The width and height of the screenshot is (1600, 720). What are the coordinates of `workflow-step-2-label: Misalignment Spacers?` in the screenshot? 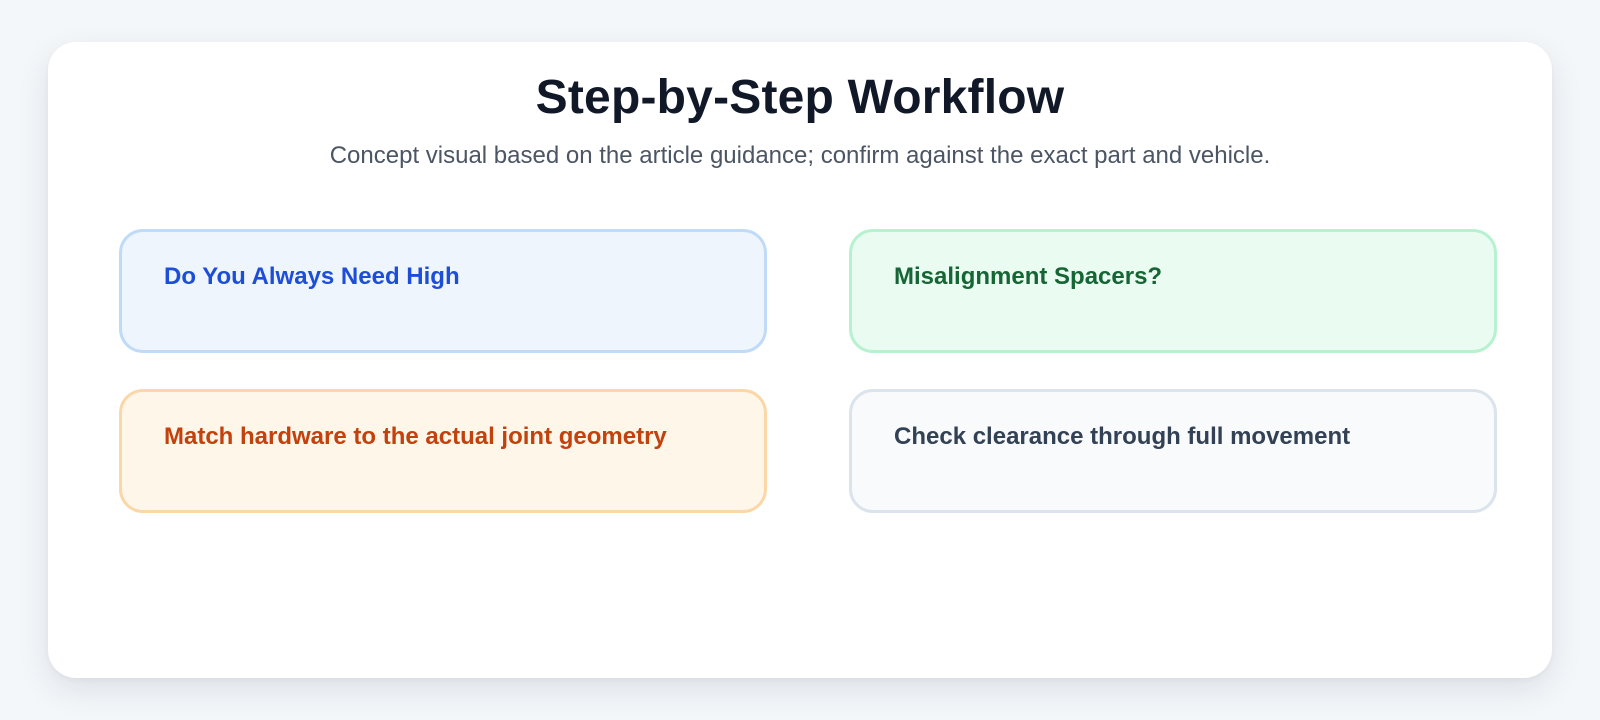 It's located at (1028, 276).